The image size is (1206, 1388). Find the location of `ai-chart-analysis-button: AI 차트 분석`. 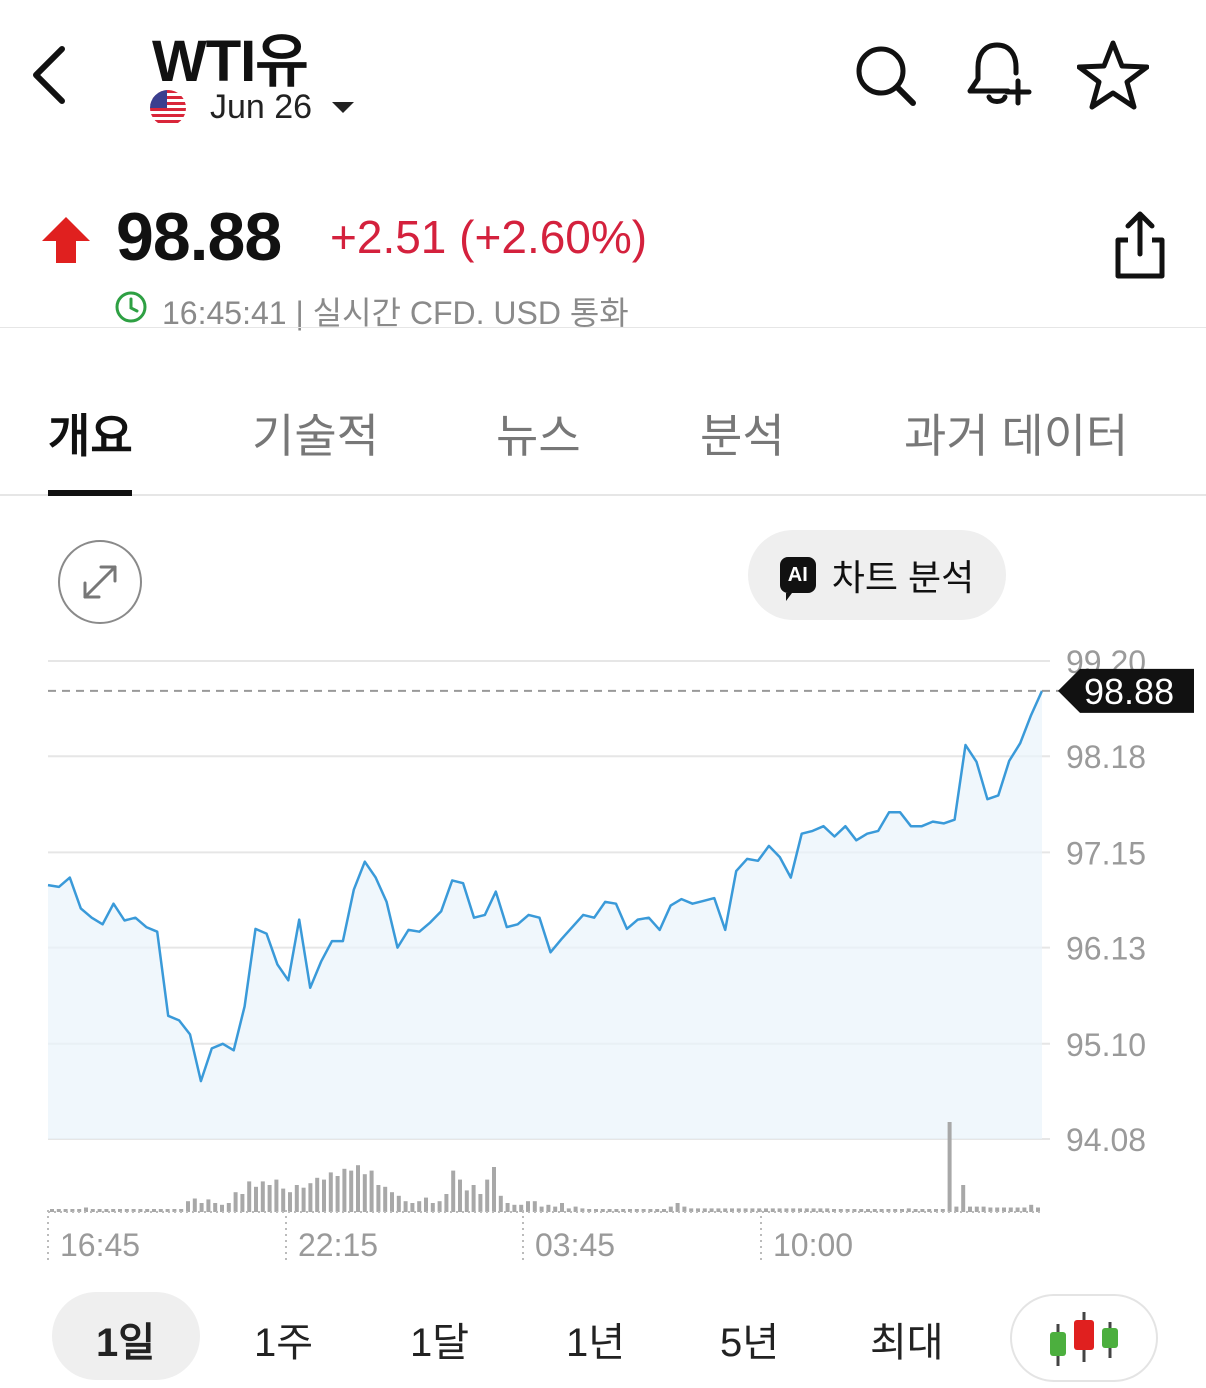

ai-chart-analysis-button: AI 차트 분석 is located at coordinates (877, 575).